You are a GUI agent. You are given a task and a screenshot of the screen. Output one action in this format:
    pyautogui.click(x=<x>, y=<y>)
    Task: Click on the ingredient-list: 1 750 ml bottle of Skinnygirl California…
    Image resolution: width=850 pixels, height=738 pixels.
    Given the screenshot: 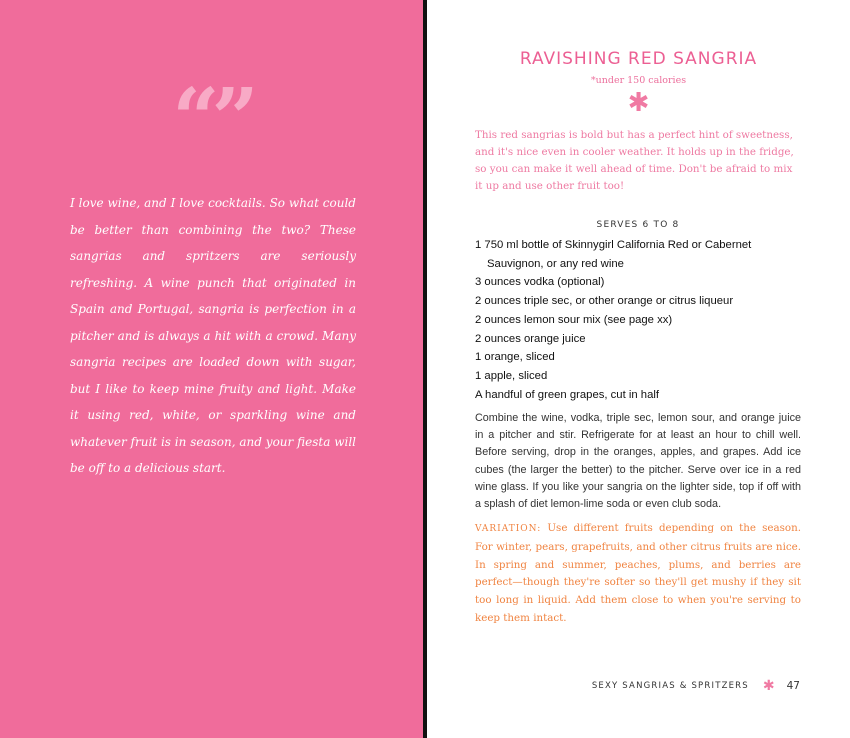 What is the action you would take?
    pyautogui.click(x=640, y=320)
    